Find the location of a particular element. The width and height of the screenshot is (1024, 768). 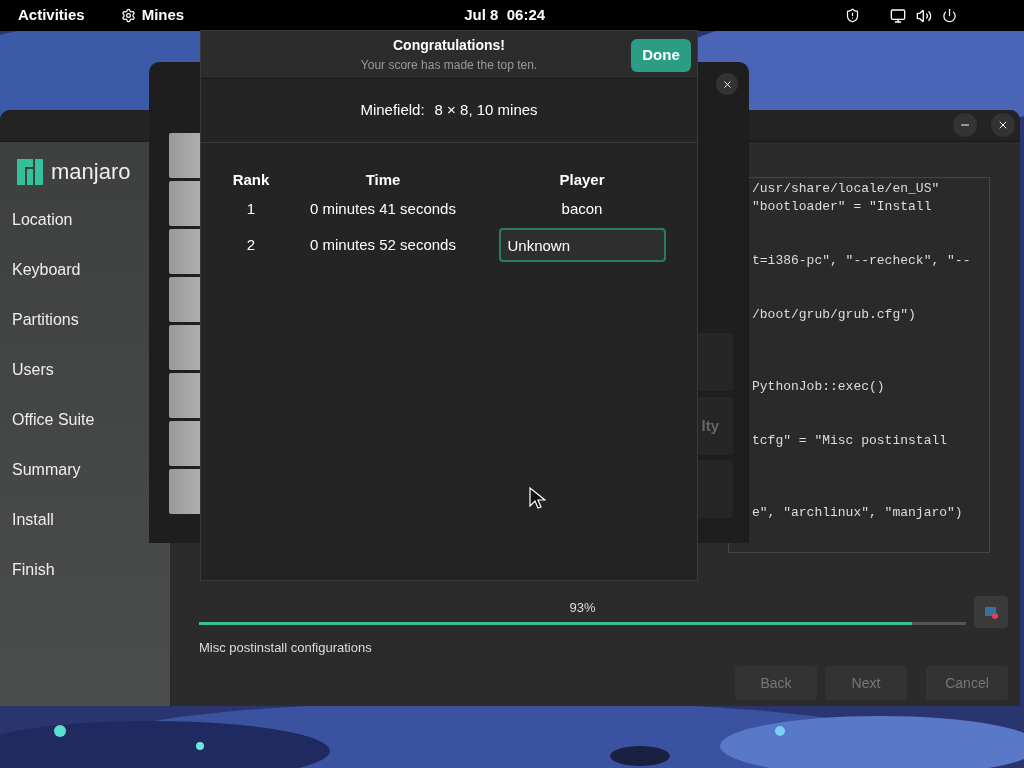

dialog-title: Congratulations! is located at coordinates (449, 45).